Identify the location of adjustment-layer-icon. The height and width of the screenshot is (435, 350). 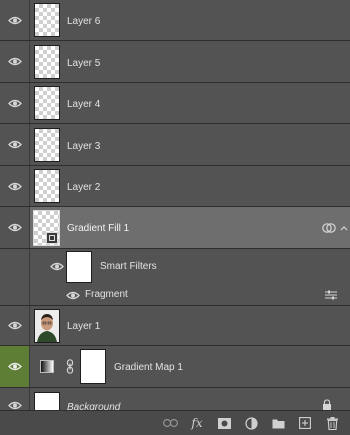
(251, 423).